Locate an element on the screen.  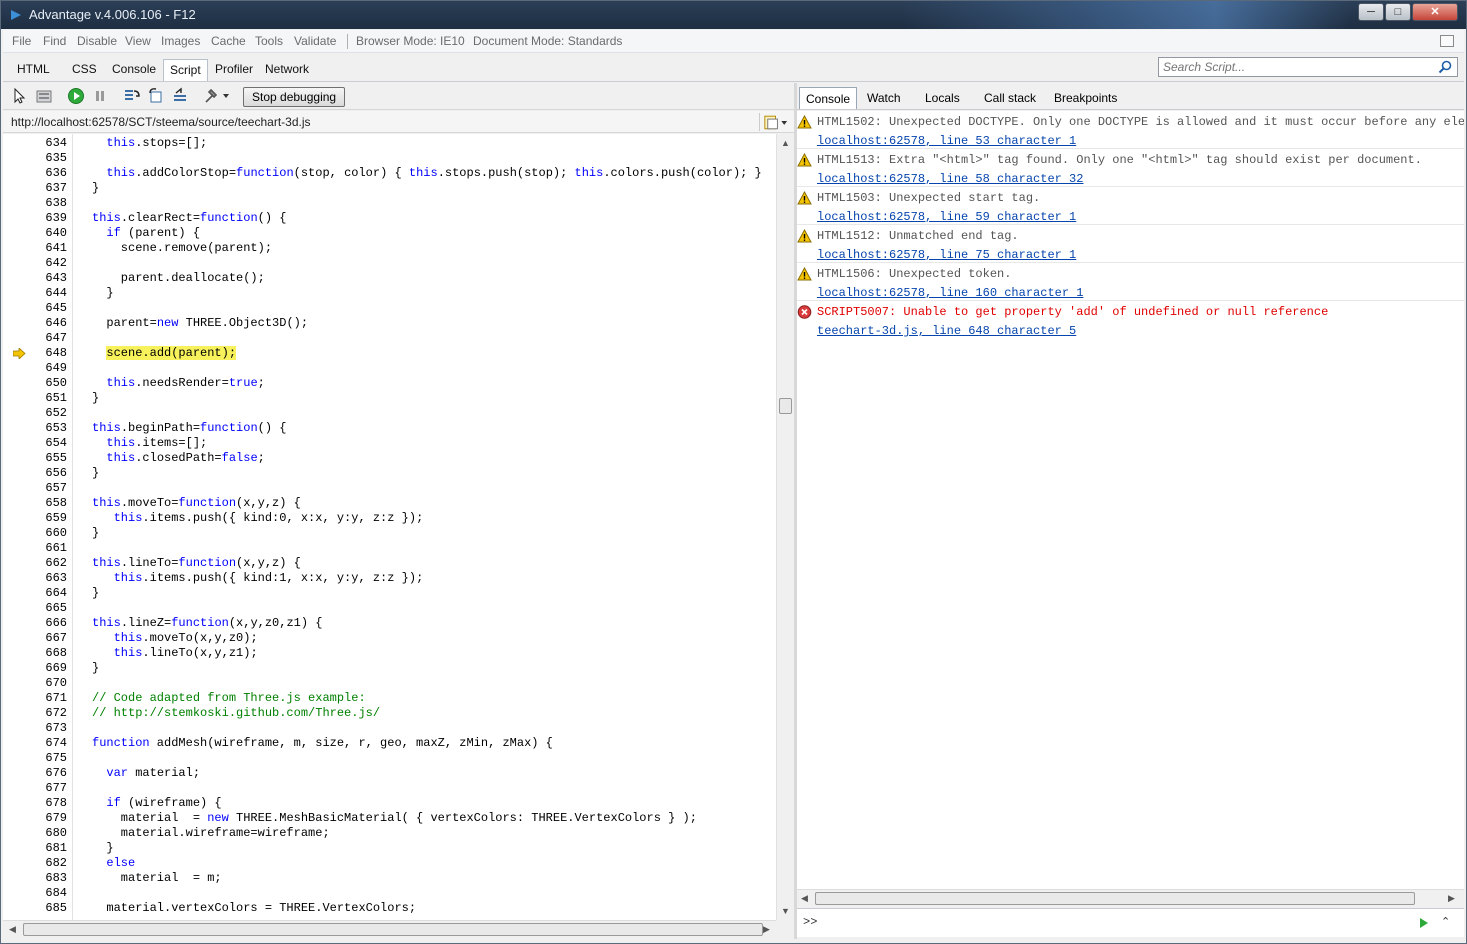
debugger-tools-icon is located at coordinates (217, 96).